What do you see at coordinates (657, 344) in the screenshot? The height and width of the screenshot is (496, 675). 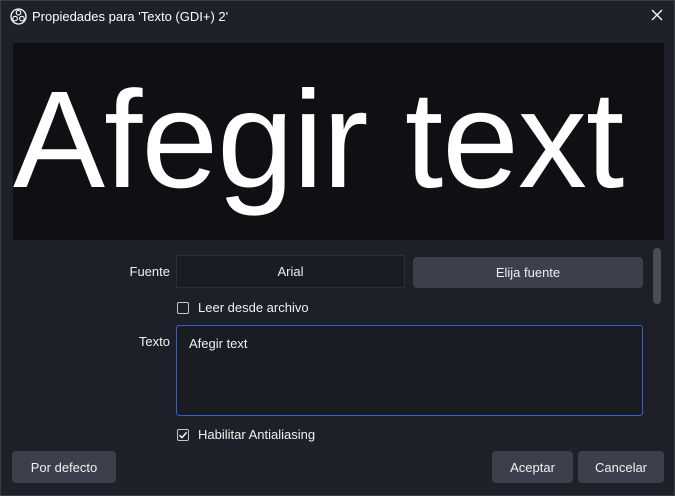 I see `properties-scrollbar` at bounding box center [657, 344].